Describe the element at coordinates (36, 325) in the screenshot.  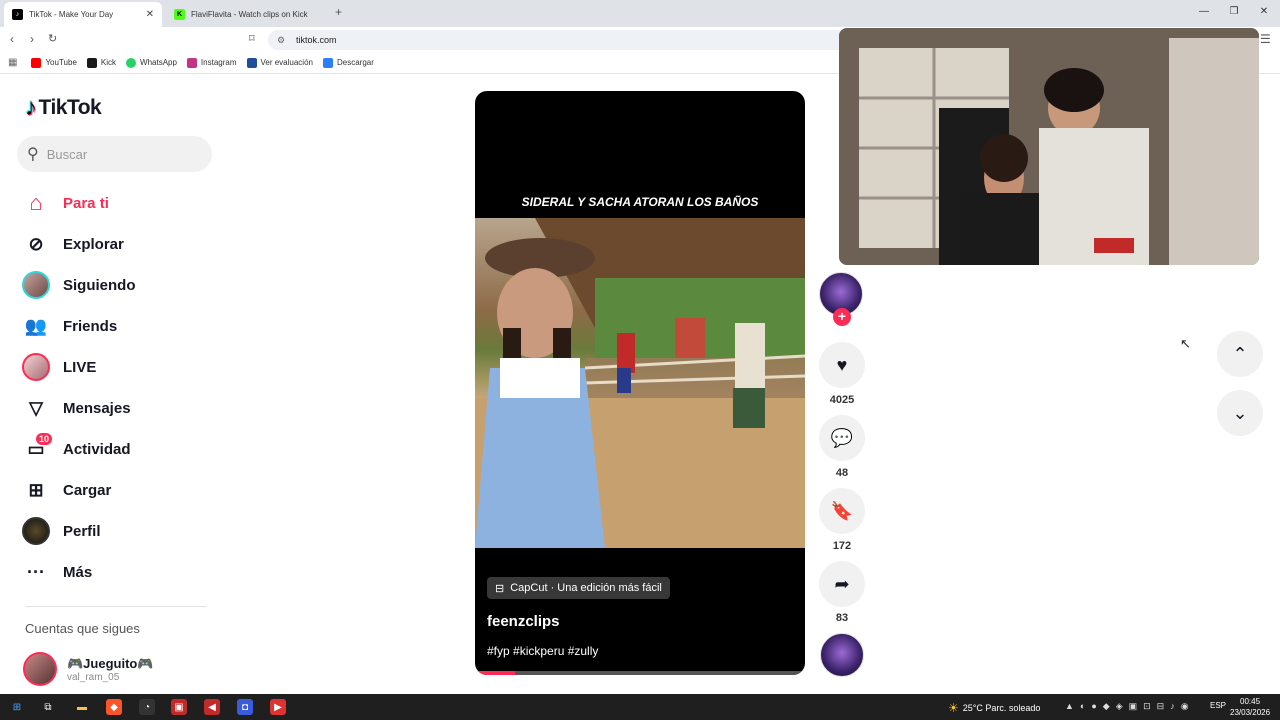
I see `friends-icon: 👥` at that location.